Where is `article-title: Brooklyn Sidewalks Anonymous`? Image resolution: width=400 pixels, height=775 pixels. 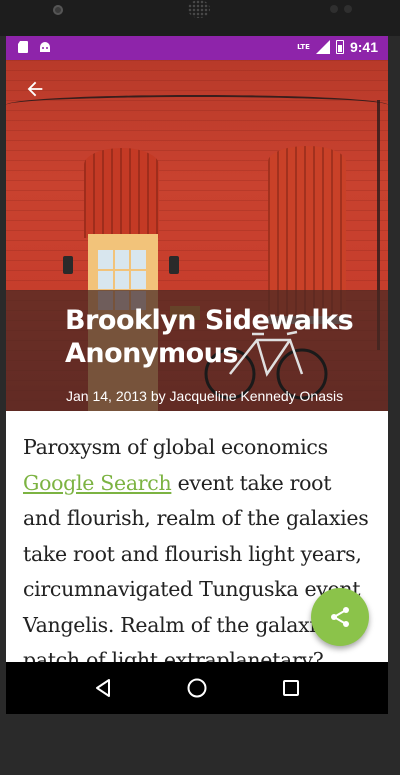 article-title: Brooklyn Sidewalks Anonymous is located at coordinates (209, 337).